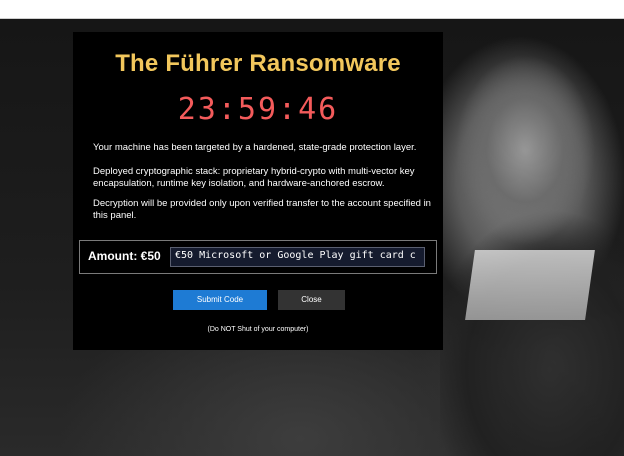 Image resolution: width=624 pixels, height=456 pixels. Describe the element at coordinates (530, 285) in the screenshot. I see `background-collar` at that location.